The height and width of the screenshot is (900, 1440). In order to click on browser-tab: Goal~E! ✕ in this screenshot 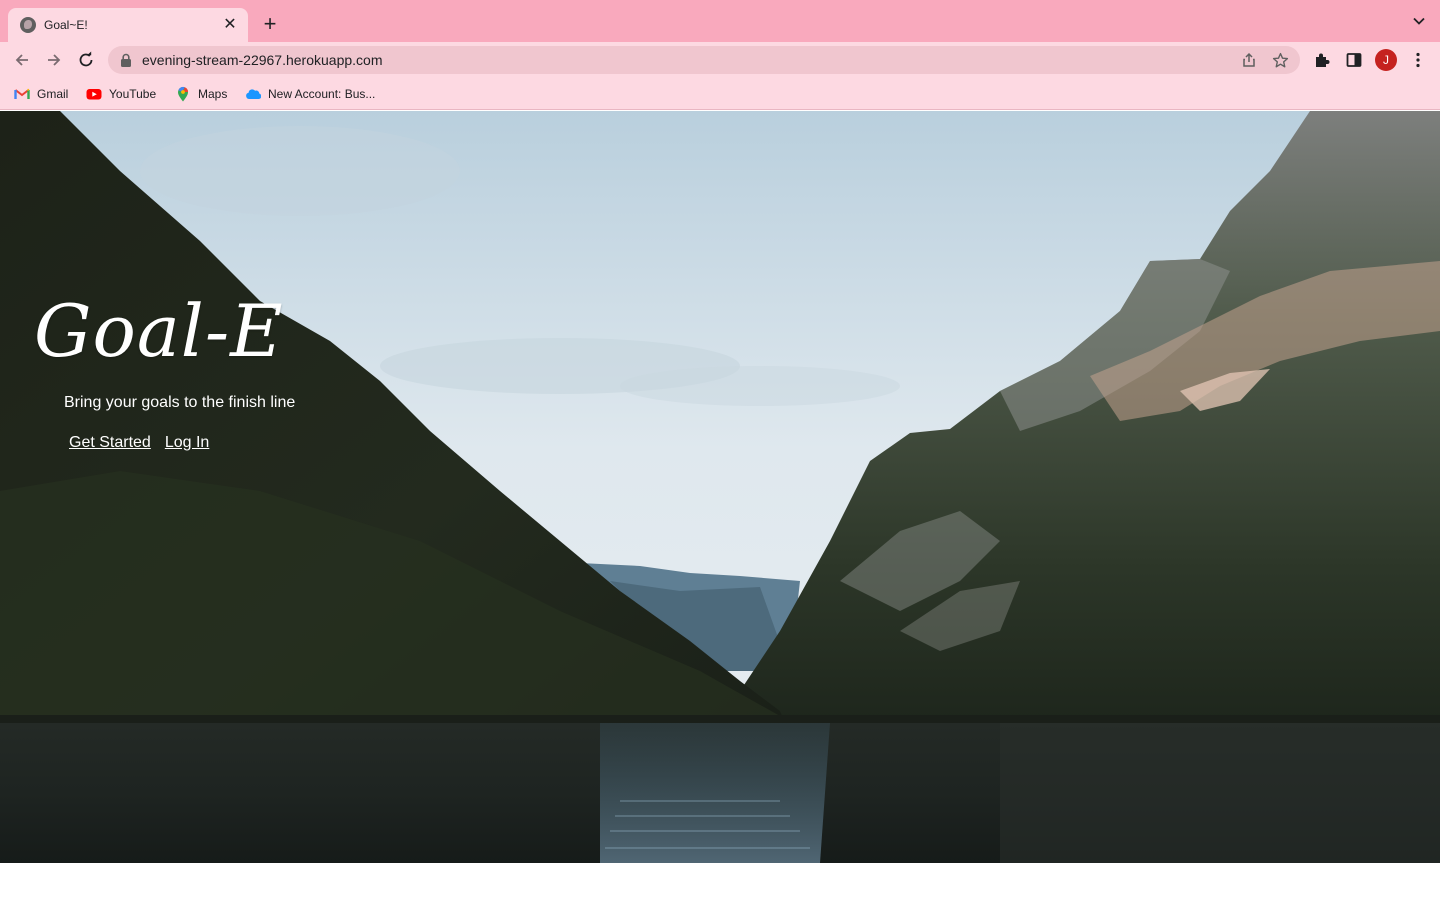, I will do `click(128, 25)`.